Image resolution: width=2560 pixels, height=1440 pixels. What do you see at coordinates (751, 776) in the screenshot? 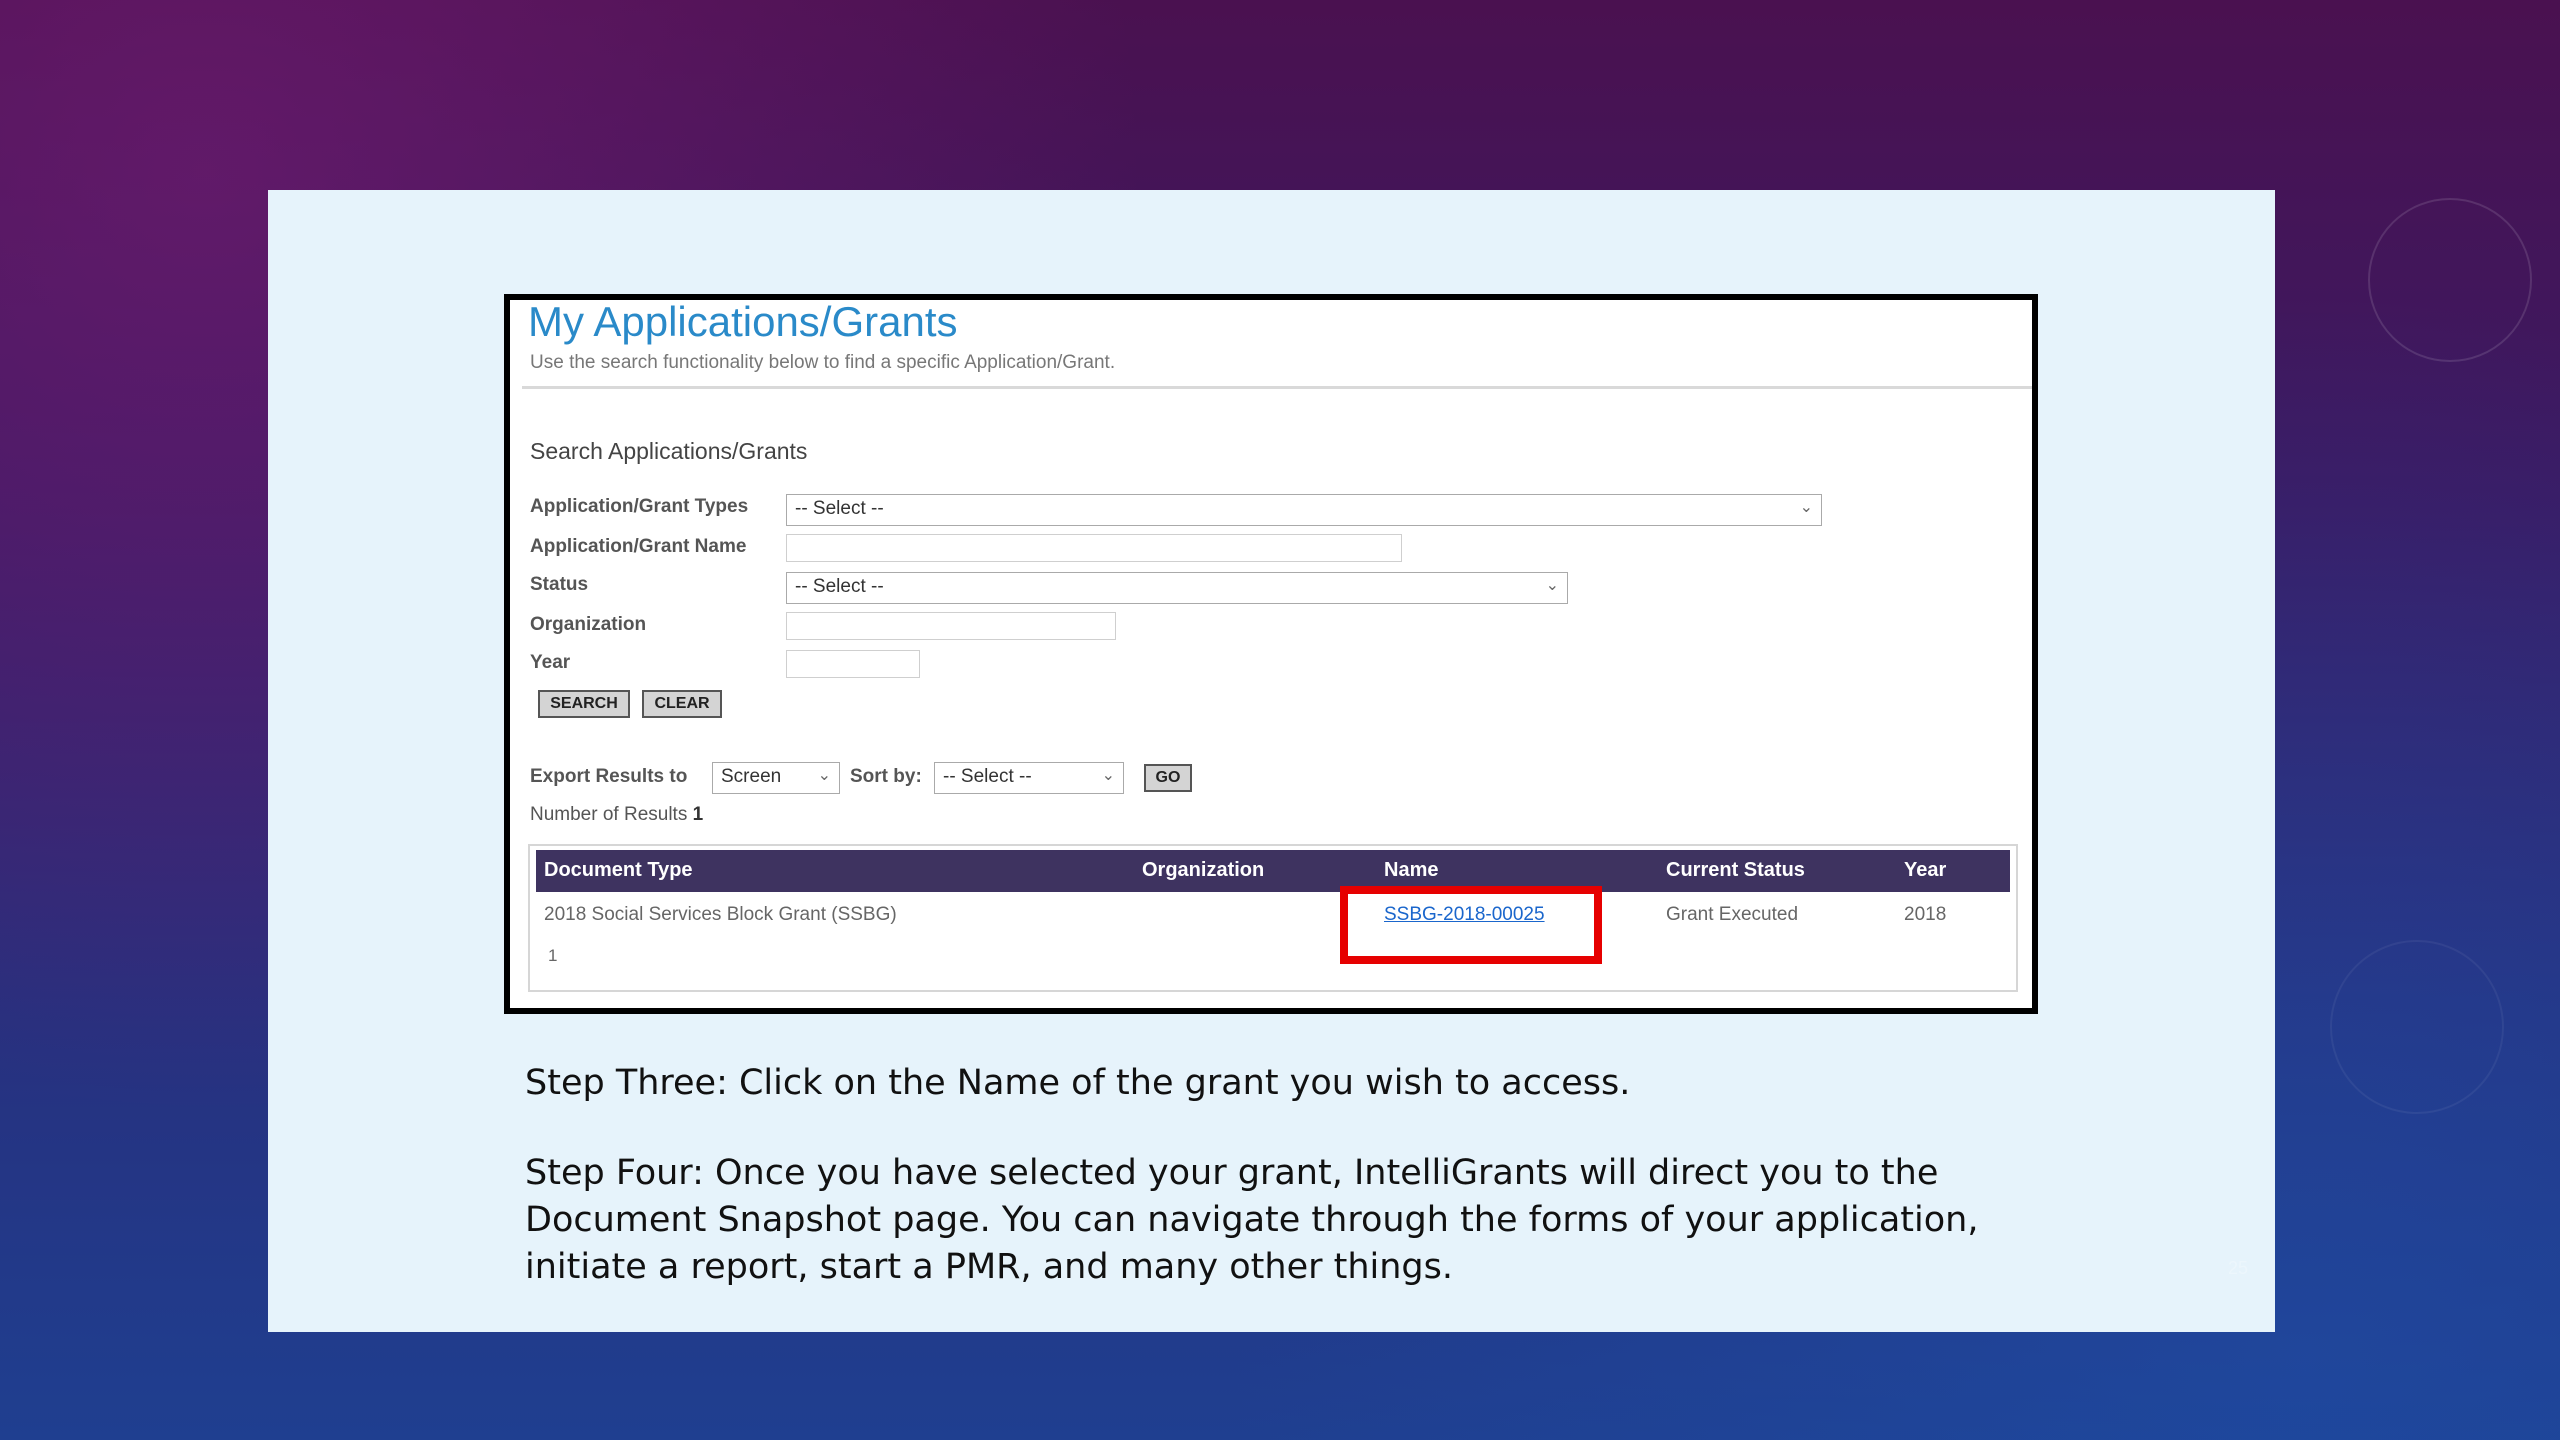
I see `export-value: Screen` at bounding box center [751, 776].